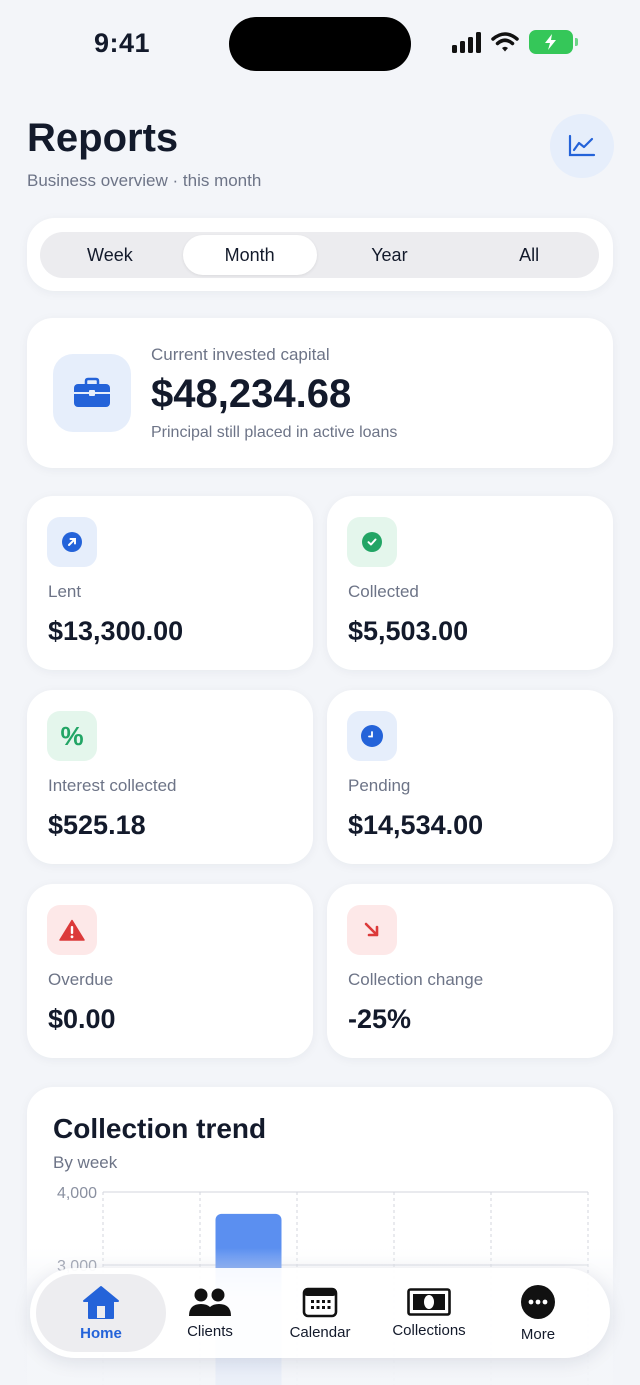  I want to click on tab-home: Home, so click(101, 1313).